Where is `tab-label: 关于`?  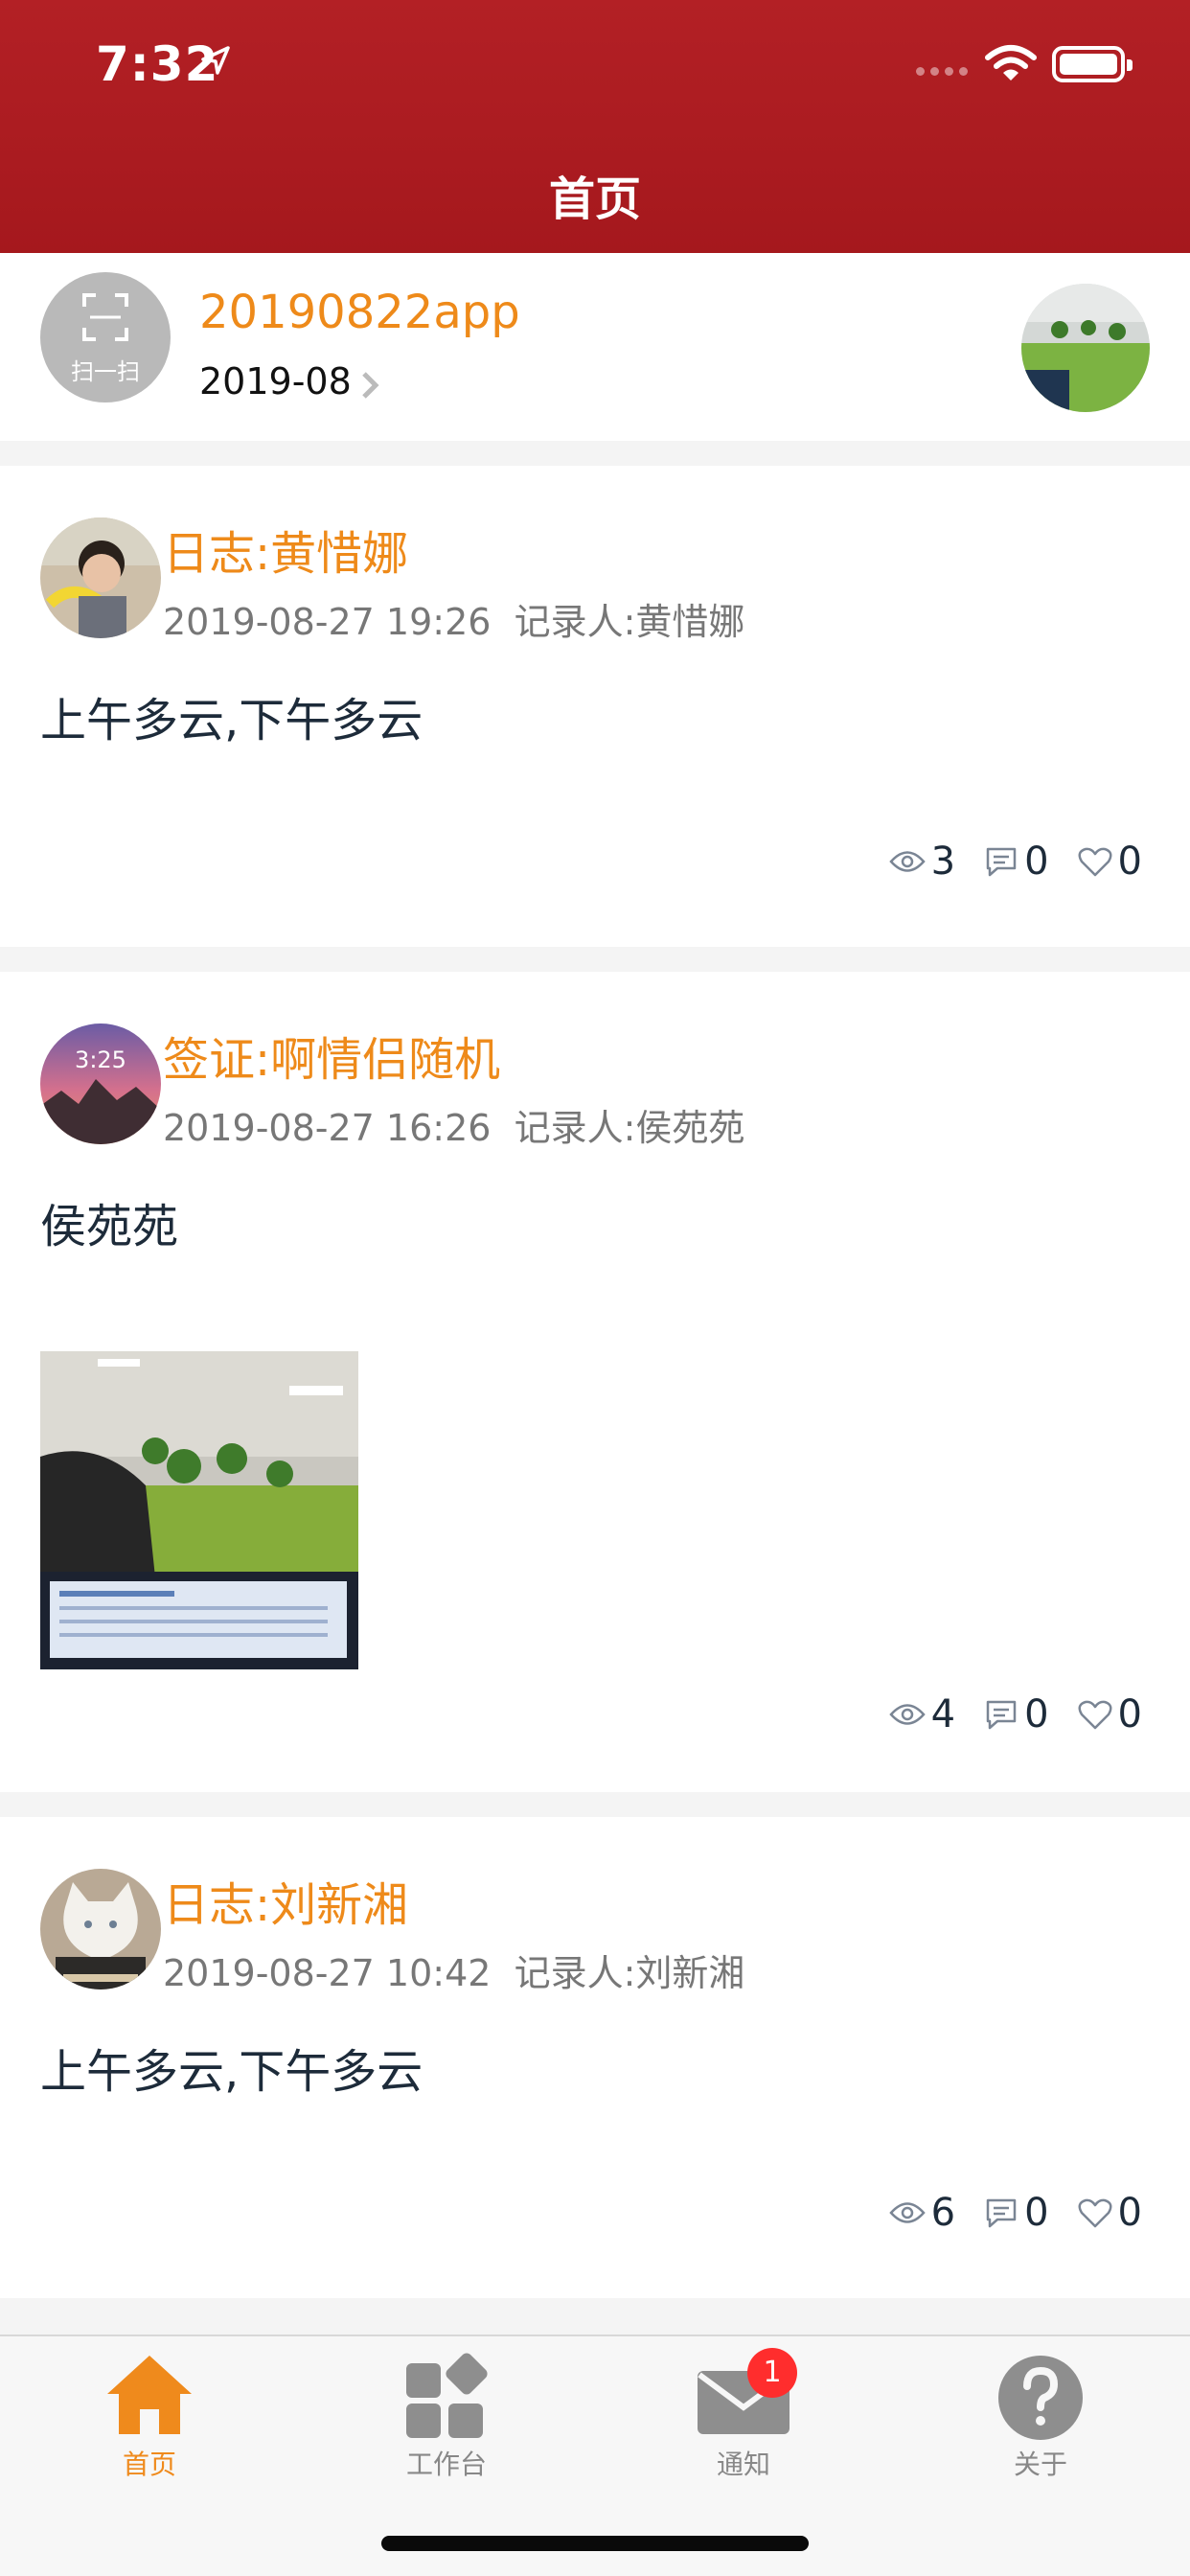 tab-label: 关于 is located at coordinates (1040, 2464).